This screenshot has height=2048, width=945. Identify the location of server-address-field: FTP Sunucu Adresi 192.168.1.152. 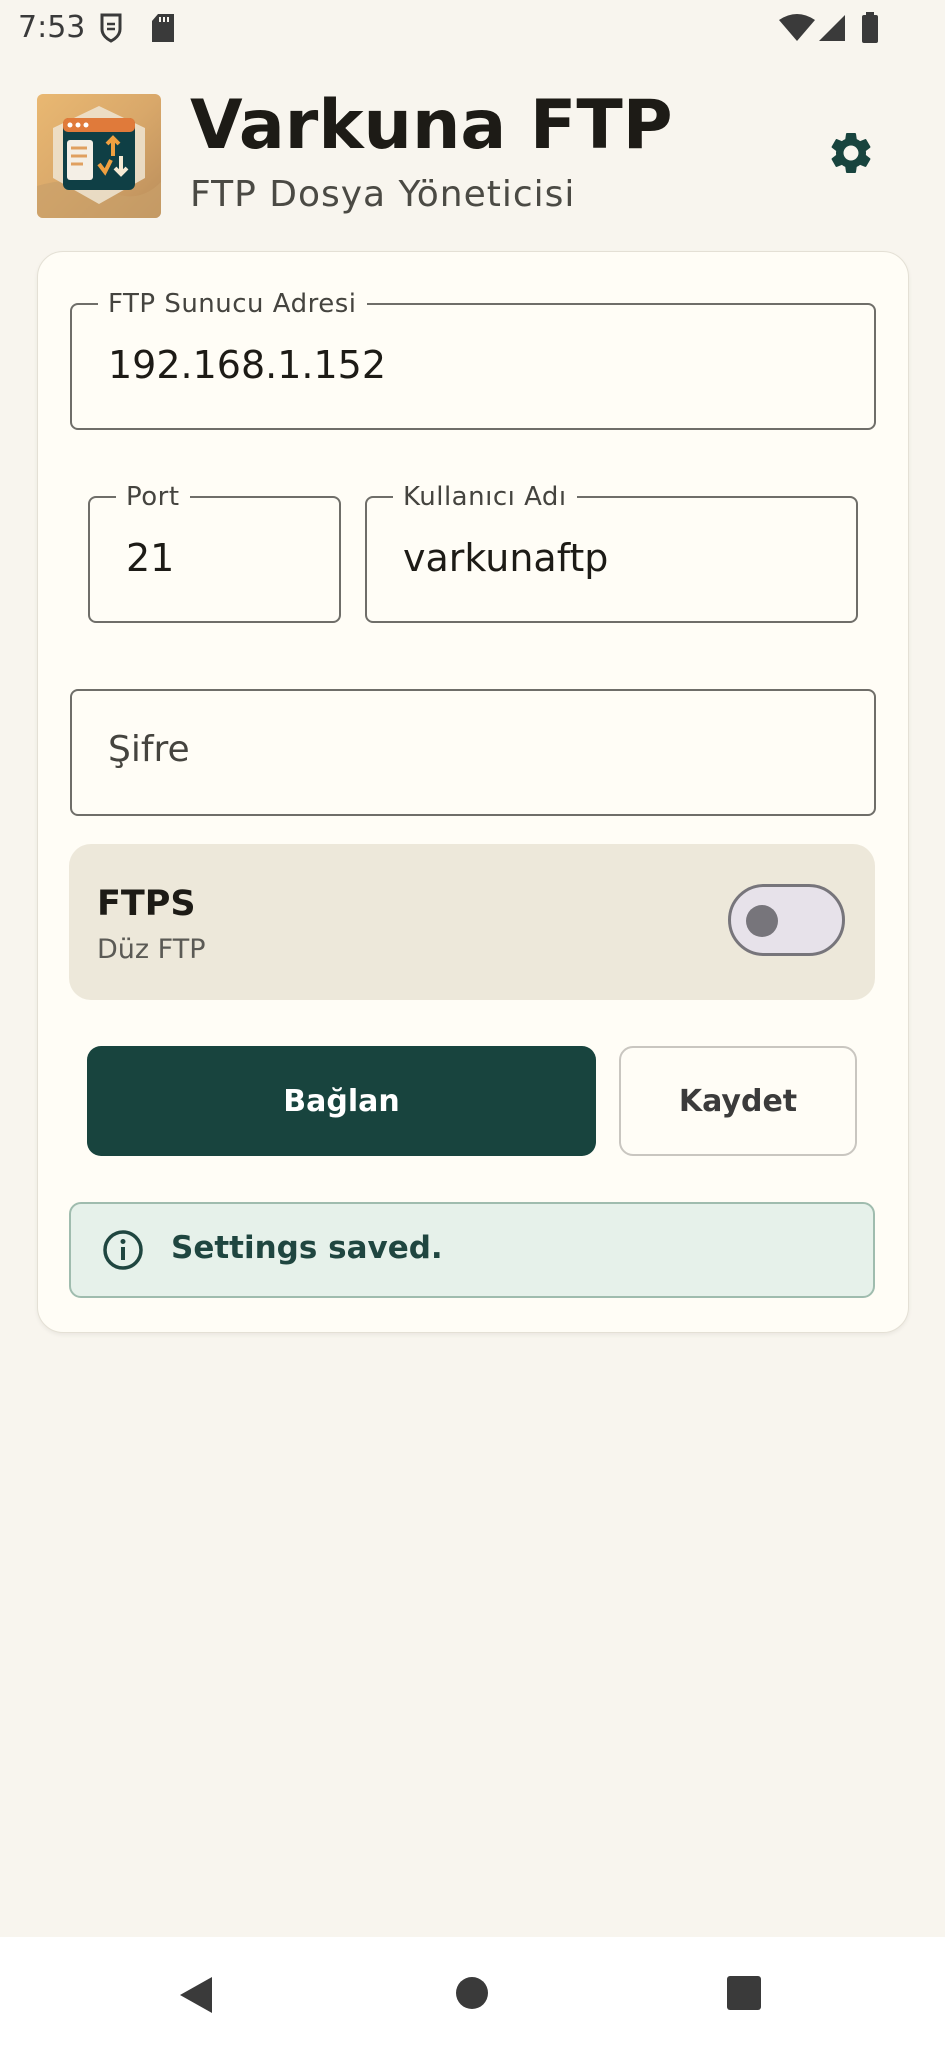
(473, 359).